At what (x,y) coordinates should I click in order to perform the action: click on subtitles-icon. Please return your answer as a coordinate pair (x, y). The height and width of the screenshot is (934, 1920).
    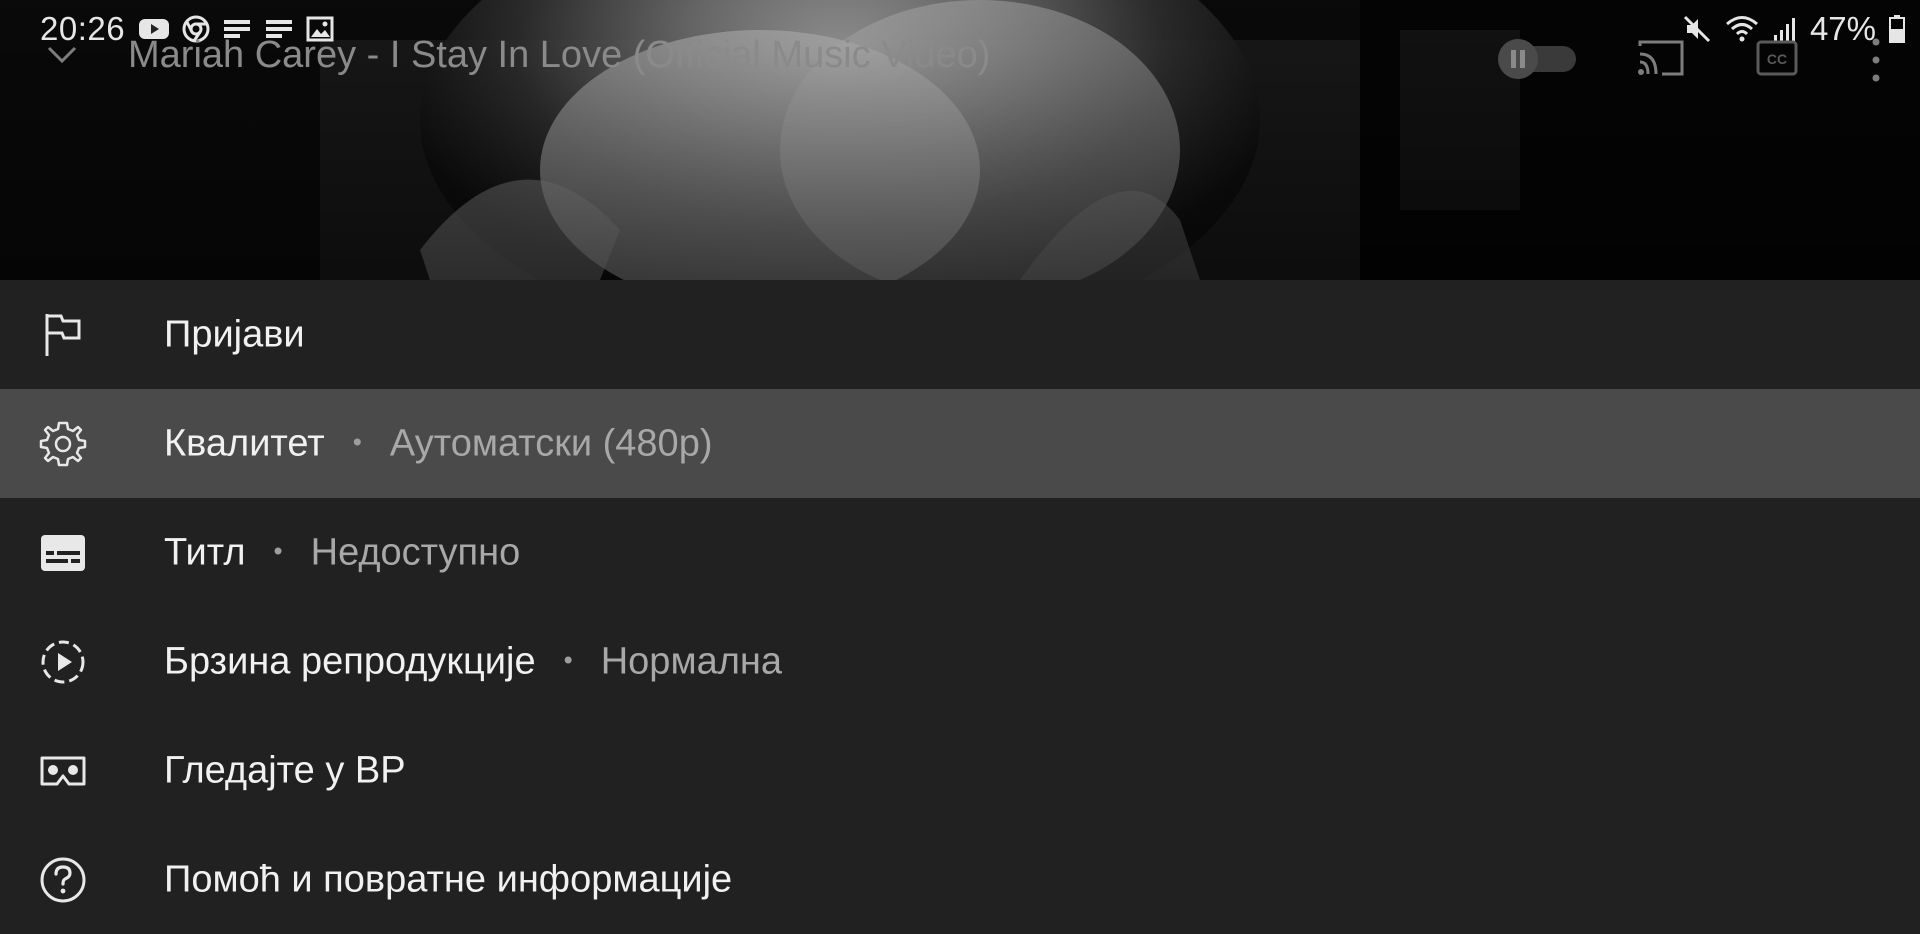
    Looking at the image, I should click on (63, 553).